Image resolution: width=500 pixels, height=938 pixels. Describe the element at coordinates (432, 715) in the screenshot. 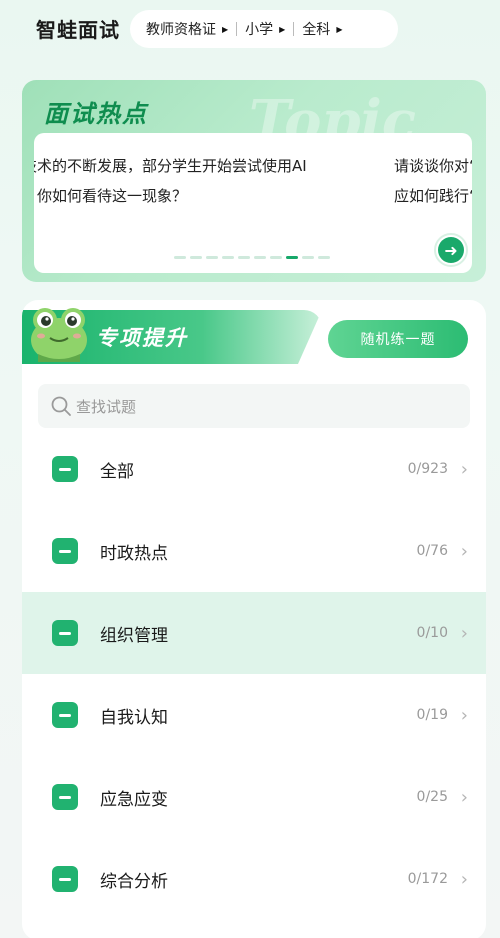

I see `category-count: 0/19` at that location.